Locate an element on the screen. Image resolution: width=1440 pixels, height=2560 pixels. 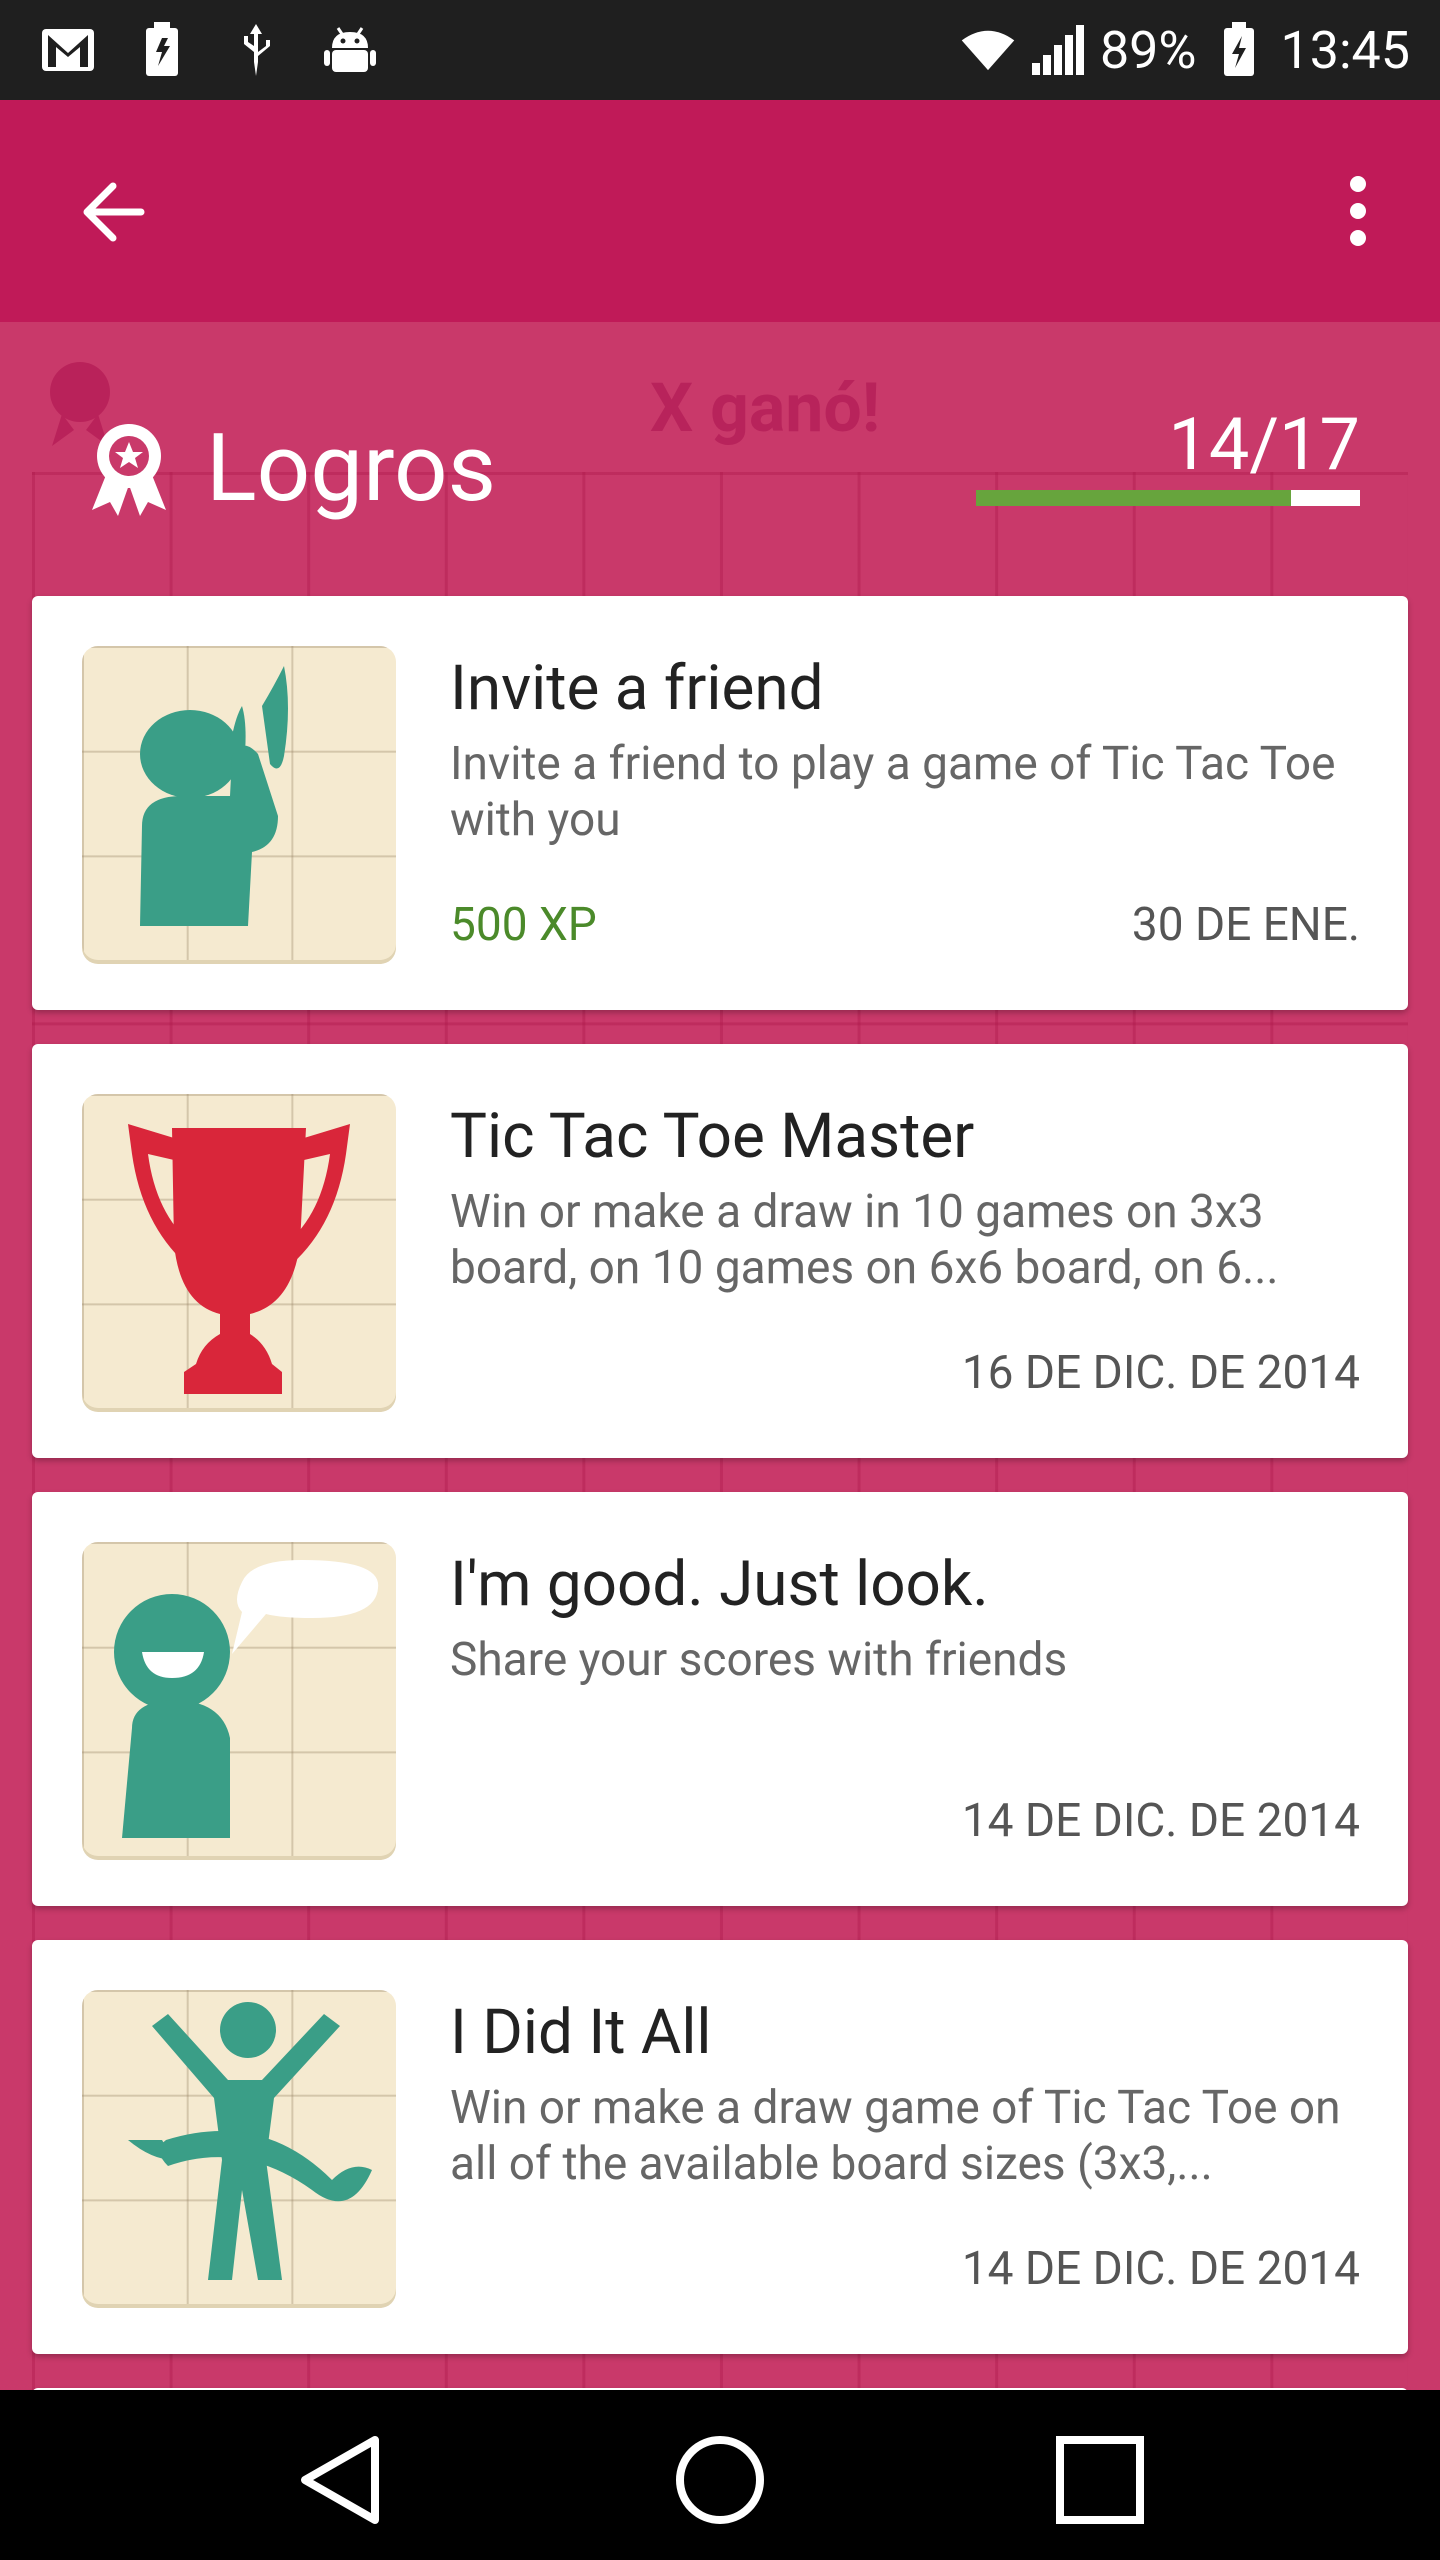
back-button is located at coordinates (112, 212).